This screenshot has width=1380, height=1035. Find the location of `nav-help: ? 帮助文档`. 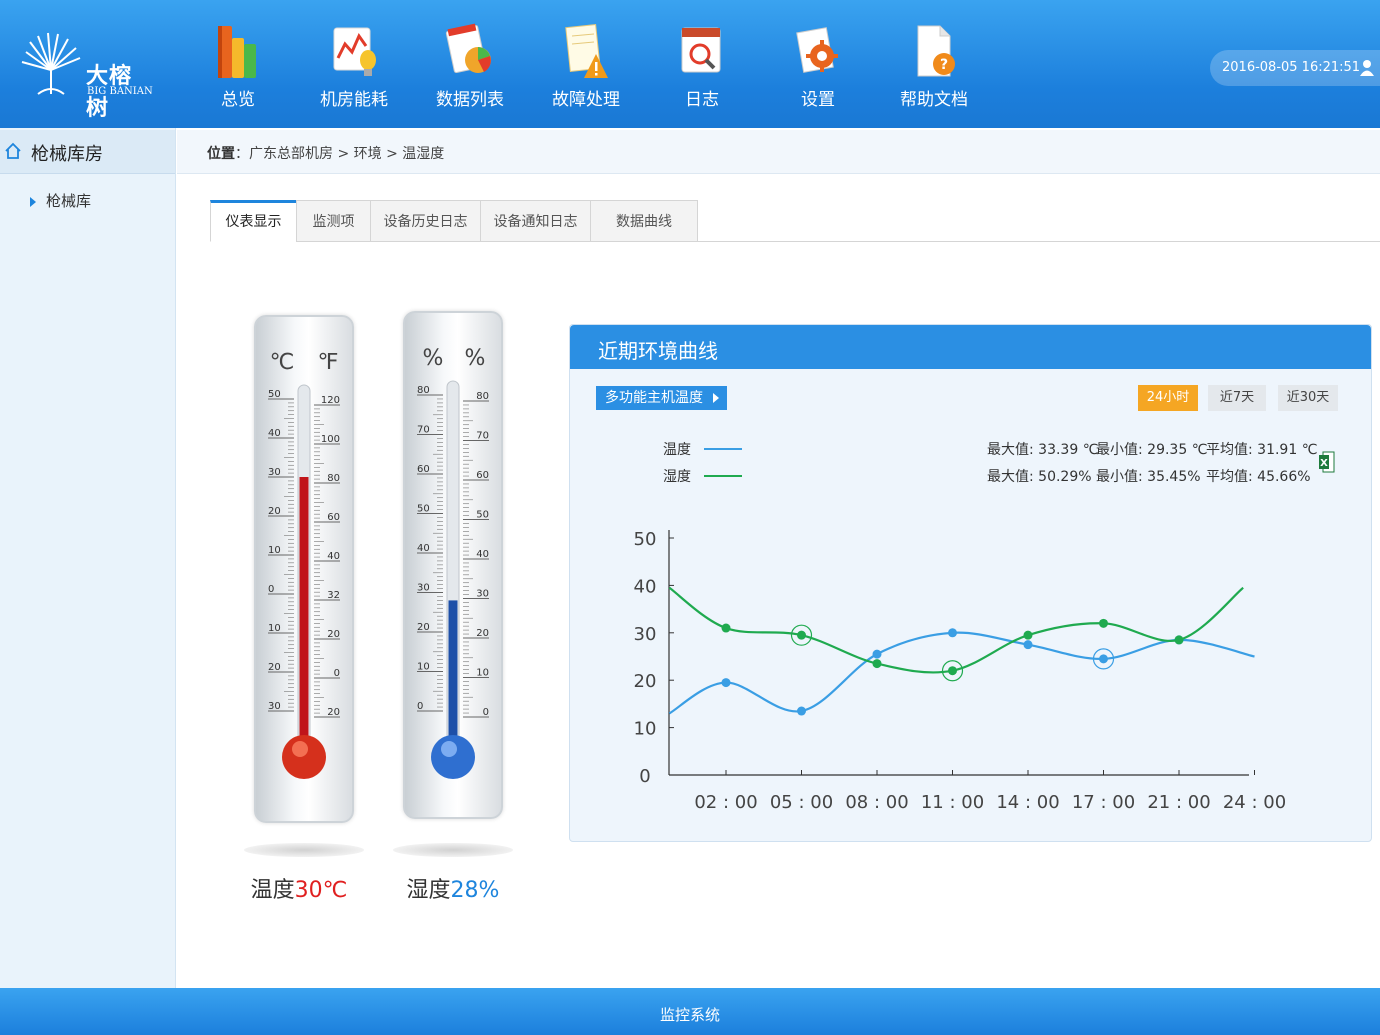

nav-help: ? 帮助文档 is located at coordinates (934, 65).